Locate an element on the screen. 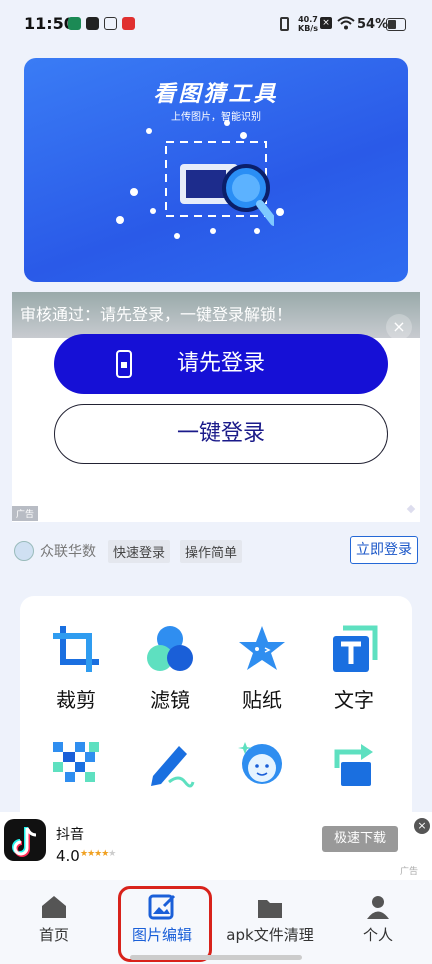 Image resolution: width=432 pixels, height=964 pixels. login-now-button: 立即登录 is located at coordinates (384, 550).